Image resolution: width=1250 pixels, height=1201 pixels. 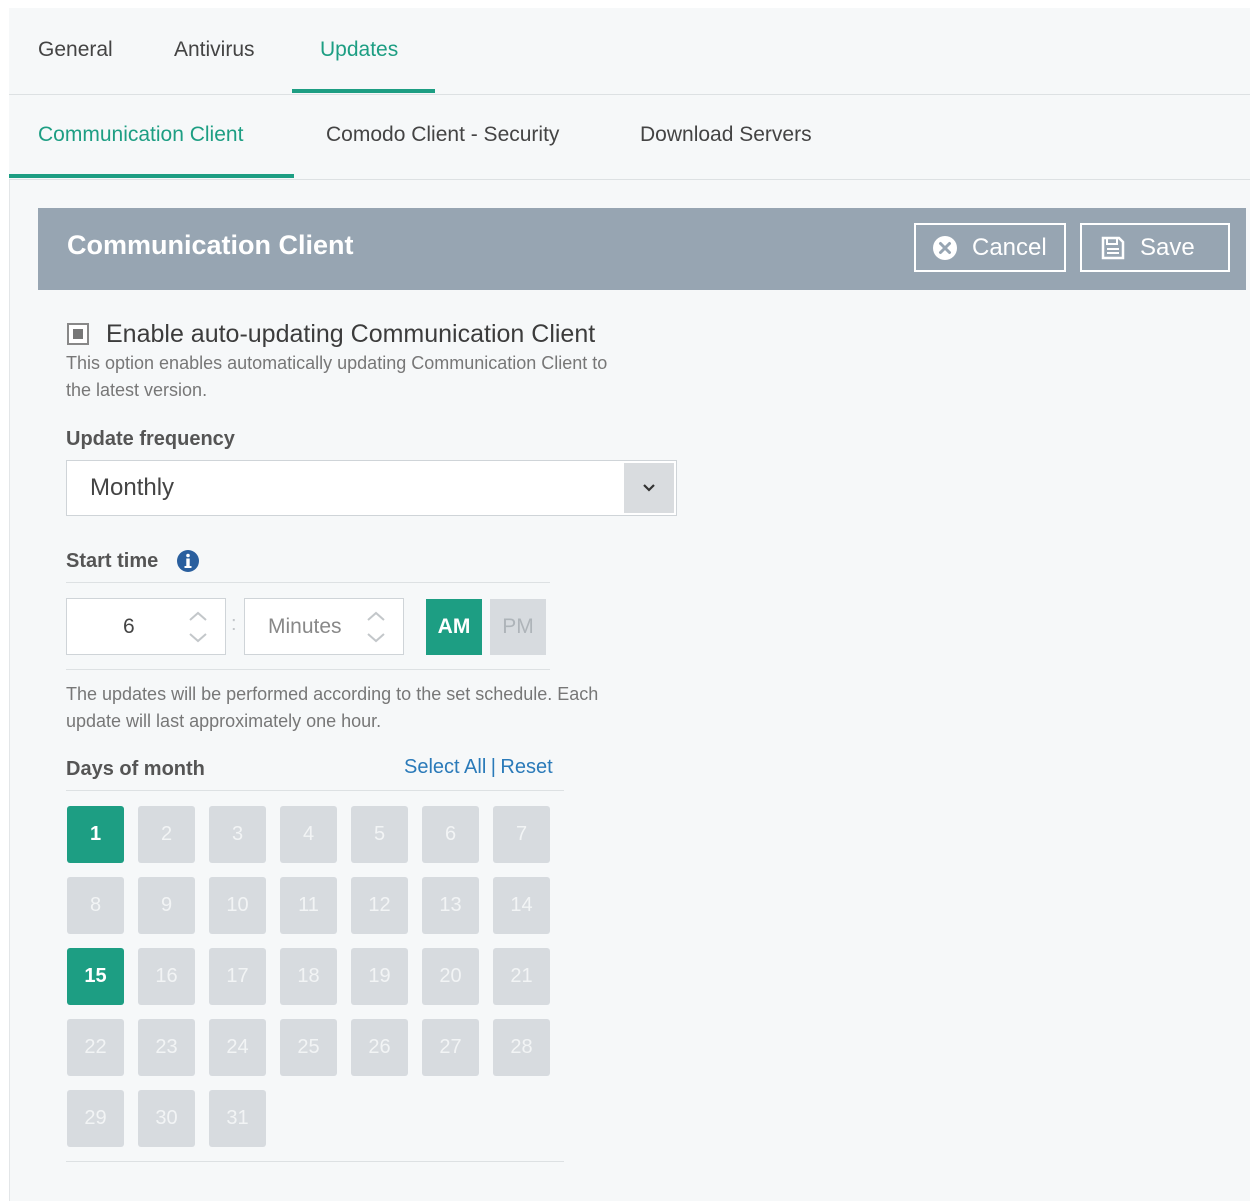 I want to click on chevron-down-icon, so click(x=649, y=488).